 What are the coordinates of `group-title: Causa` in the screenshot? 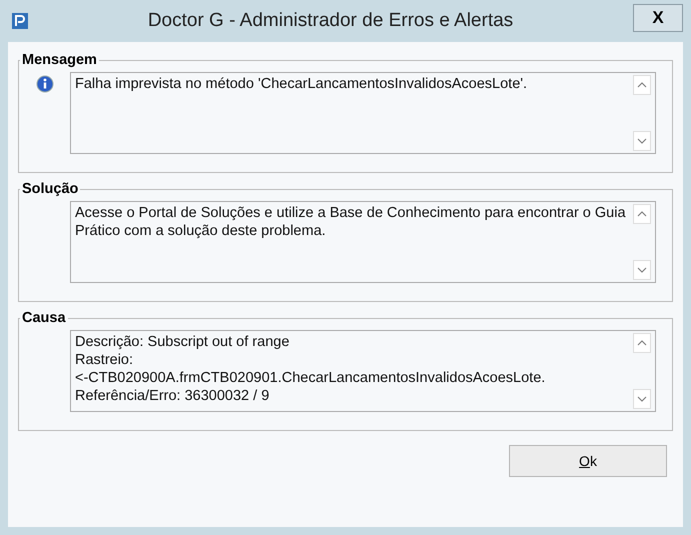 It's located at (44, 318).